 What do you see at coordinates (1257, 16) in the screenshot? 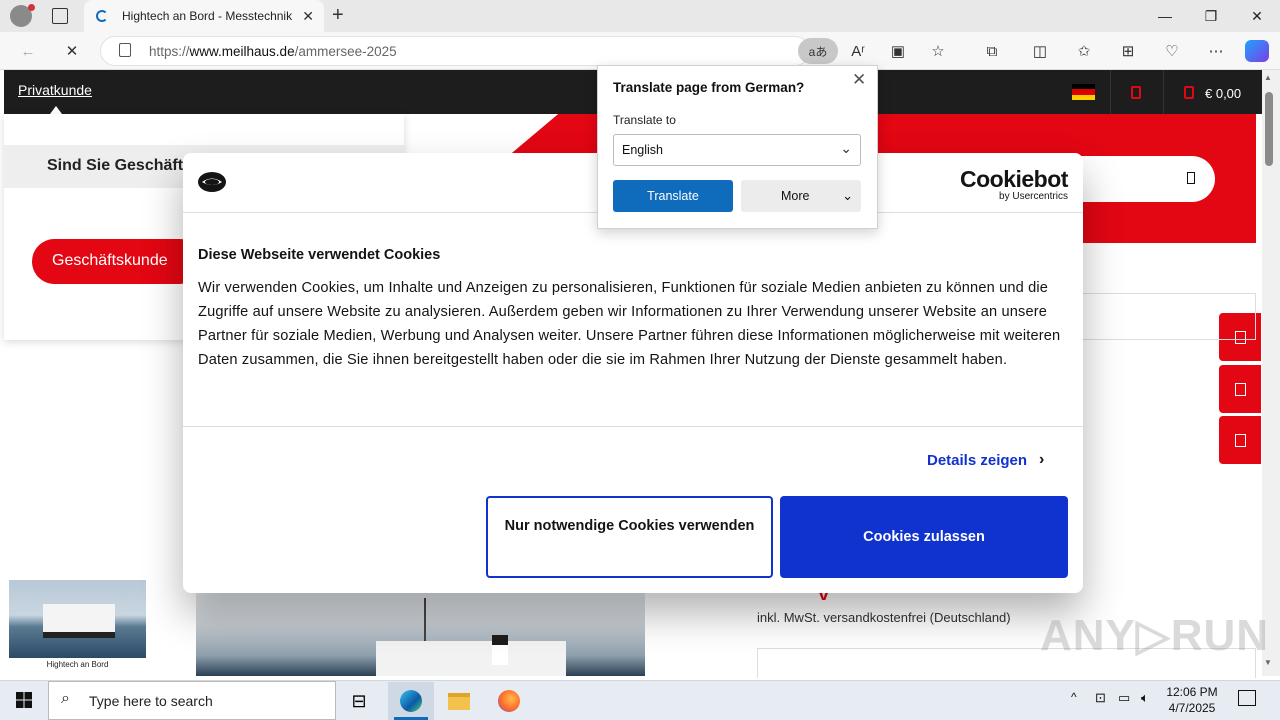
I see `window-close-icon: ✕` at bounding box center [1257, 16].